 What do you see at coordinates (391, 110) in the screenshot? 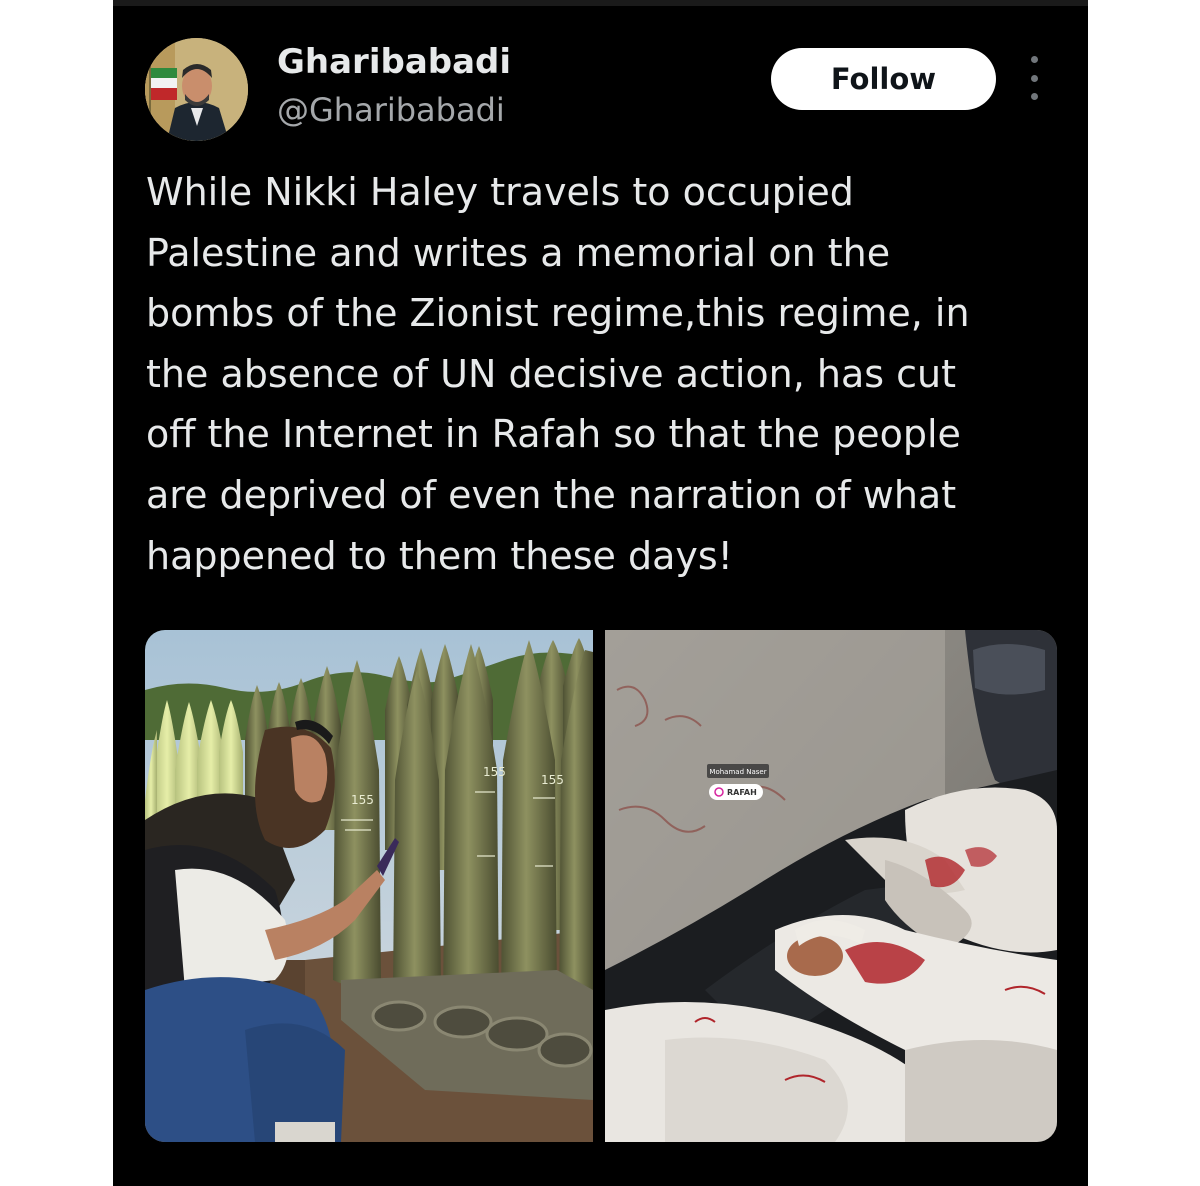
I see `author-handle: @Gharibabadi` at bounding box center [391, 110].